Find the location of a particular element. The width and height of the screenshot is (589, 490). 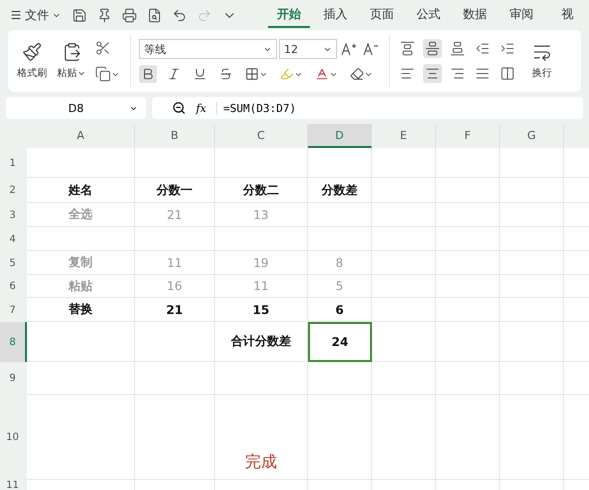

ribbon-tab: 公式 is located at coordinates (428, 15).